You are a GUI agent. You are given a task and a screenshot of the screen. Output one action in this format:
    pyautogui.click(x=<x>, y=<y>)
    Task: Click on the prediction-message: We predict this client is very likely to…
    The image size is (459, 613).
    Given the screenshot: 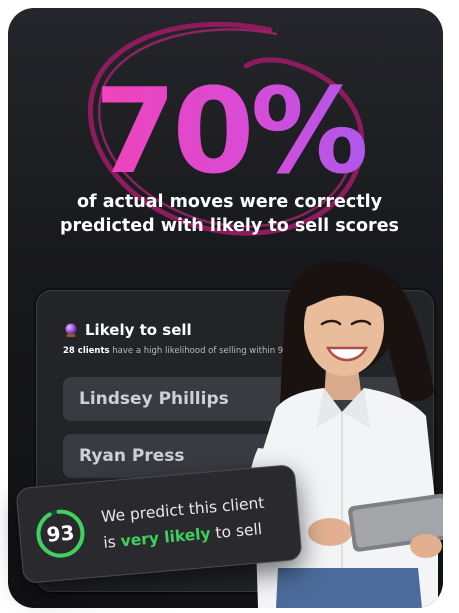 What is the action you would take?
    pyautogui.click(x=197, y=522)
    